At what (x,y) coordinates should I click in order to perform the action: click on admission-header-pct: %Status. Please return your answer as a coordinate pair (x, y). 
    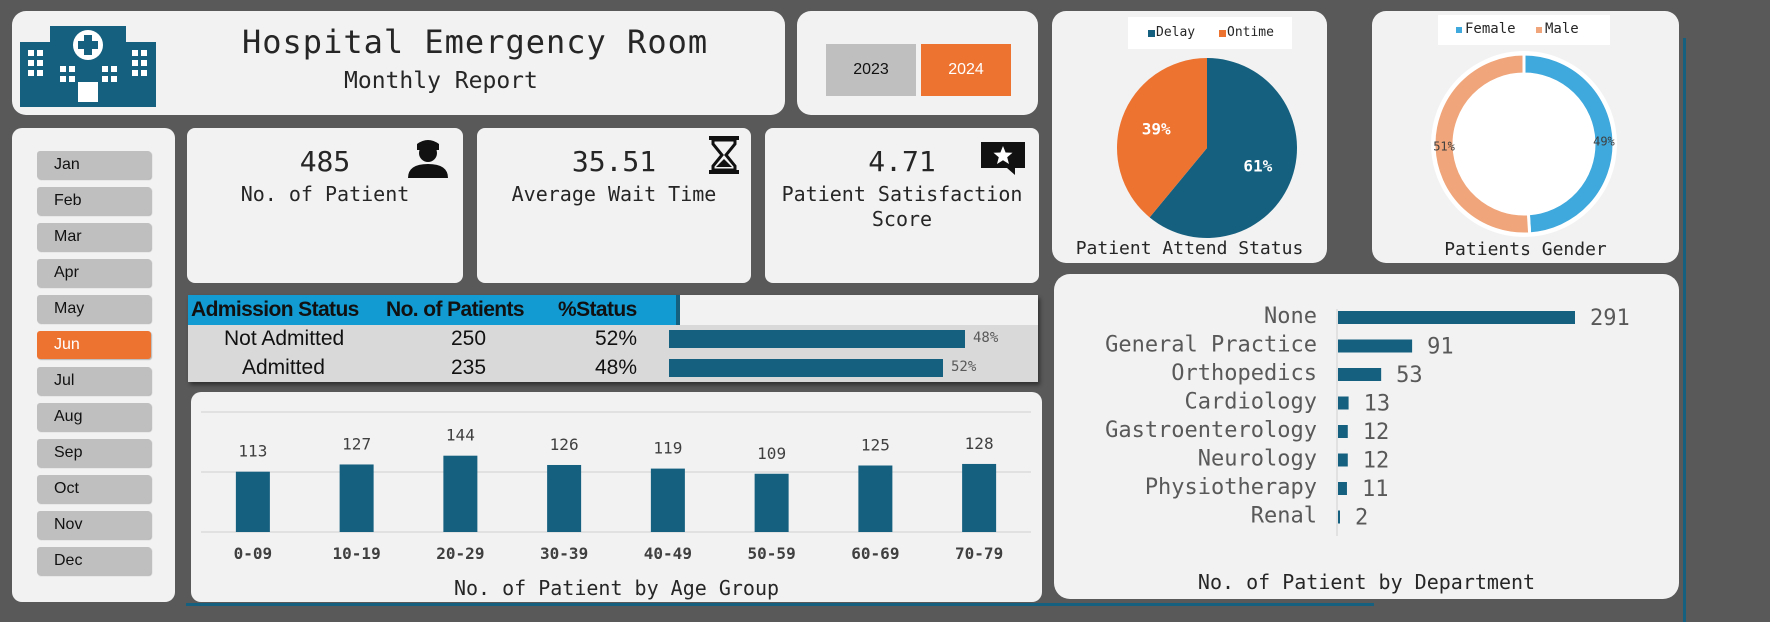
    Looking at the image, I should click on (597, 309).